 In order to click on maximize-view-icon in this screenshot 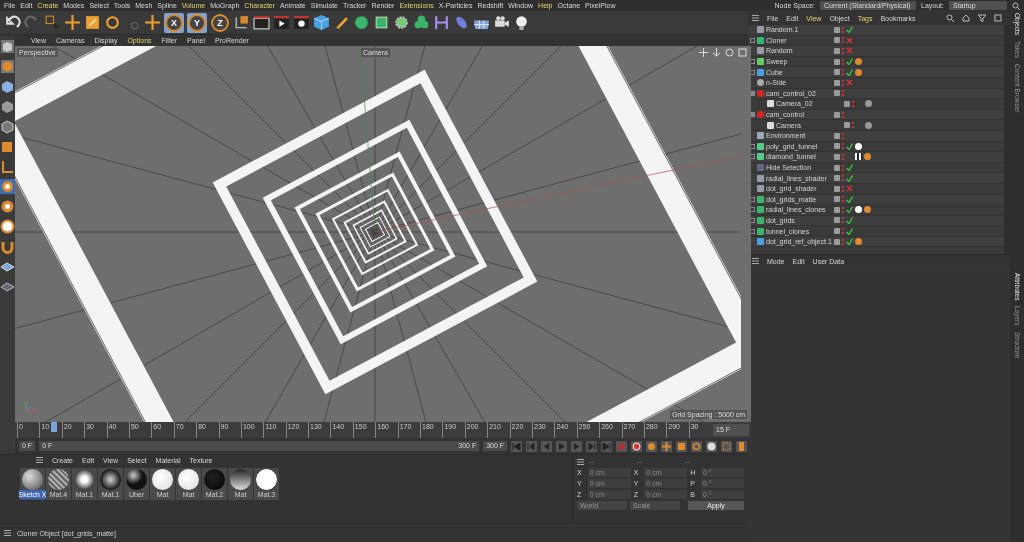, I will do `click(743, 52)`.